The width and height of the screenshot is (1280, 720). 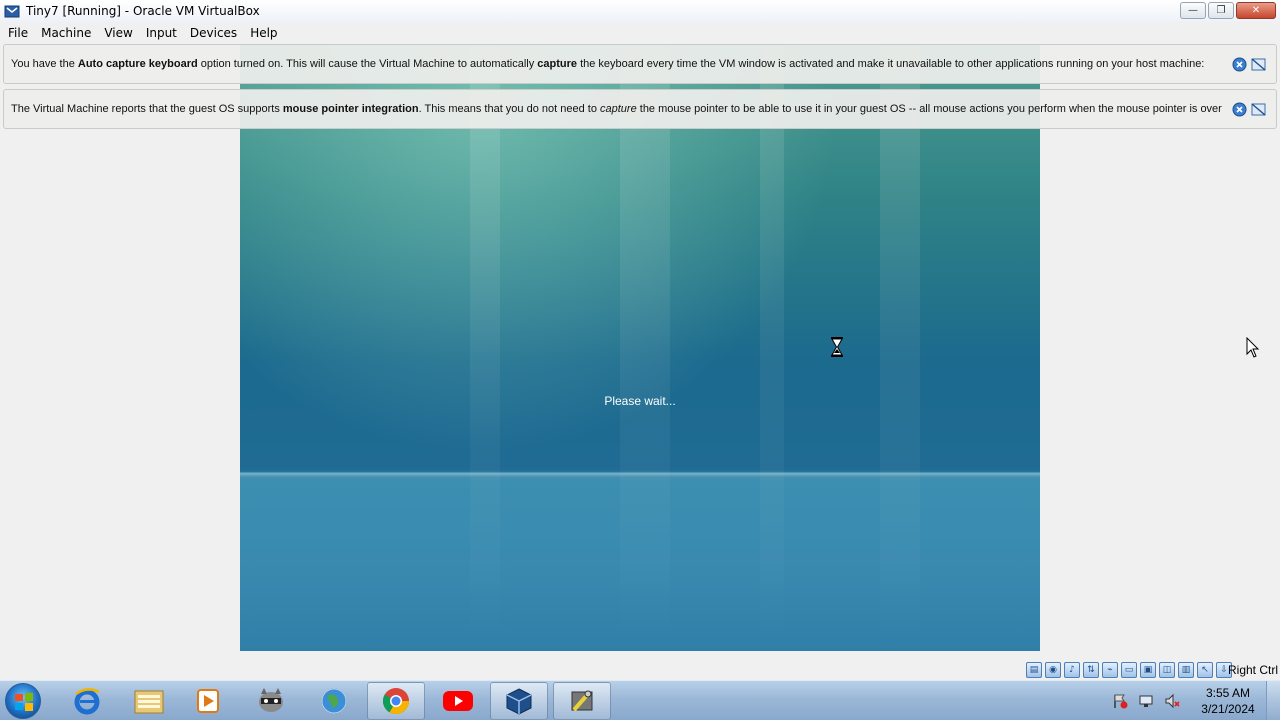 I want to click on shared-folders-icon: ▭, so click(x=1129, y=670).